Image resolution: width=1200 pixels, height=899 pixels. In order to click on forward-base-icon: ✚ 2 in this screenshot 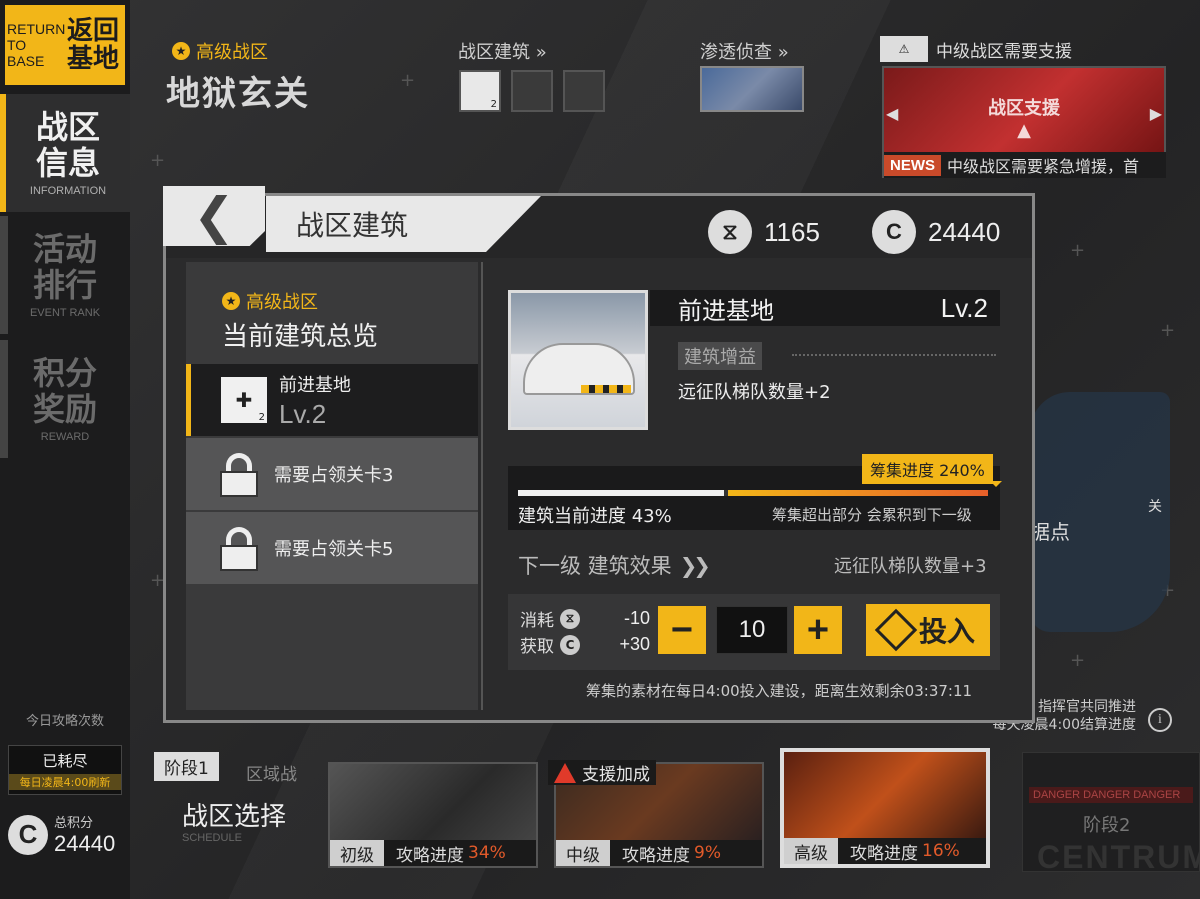, I will do `click(244, 400)`.